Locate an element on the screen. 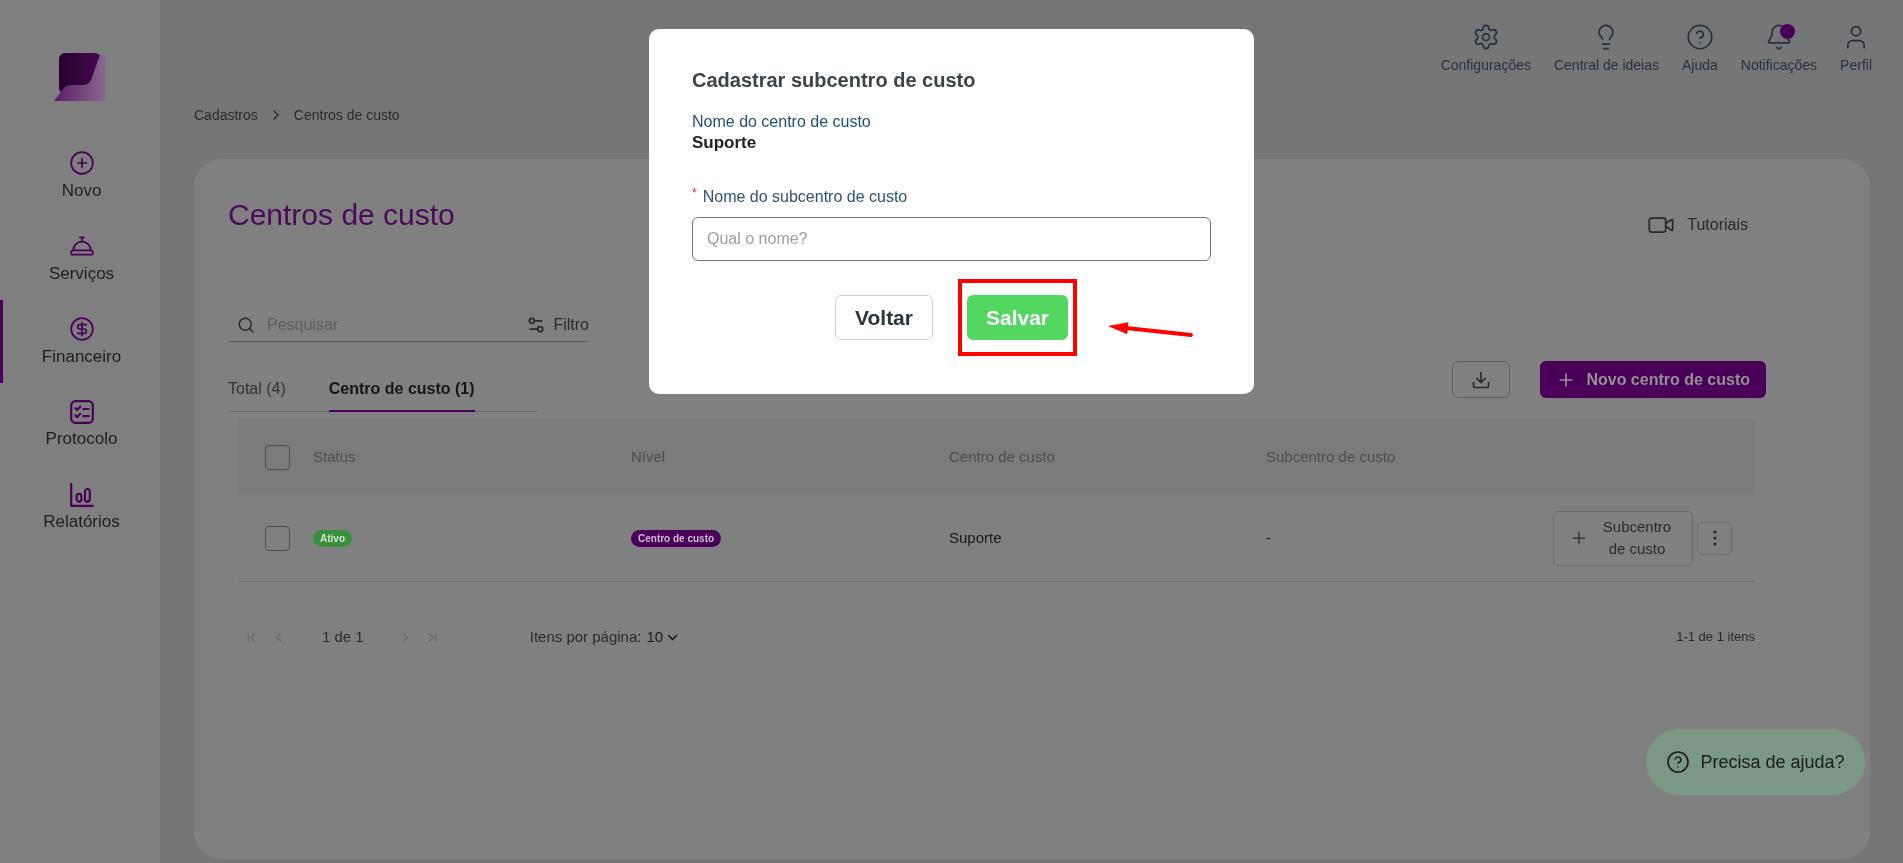 The width and height of the screenshot is (1903, 863). add-subcenter-button: Subcentro de custo is located at coordinates (1623, 538).